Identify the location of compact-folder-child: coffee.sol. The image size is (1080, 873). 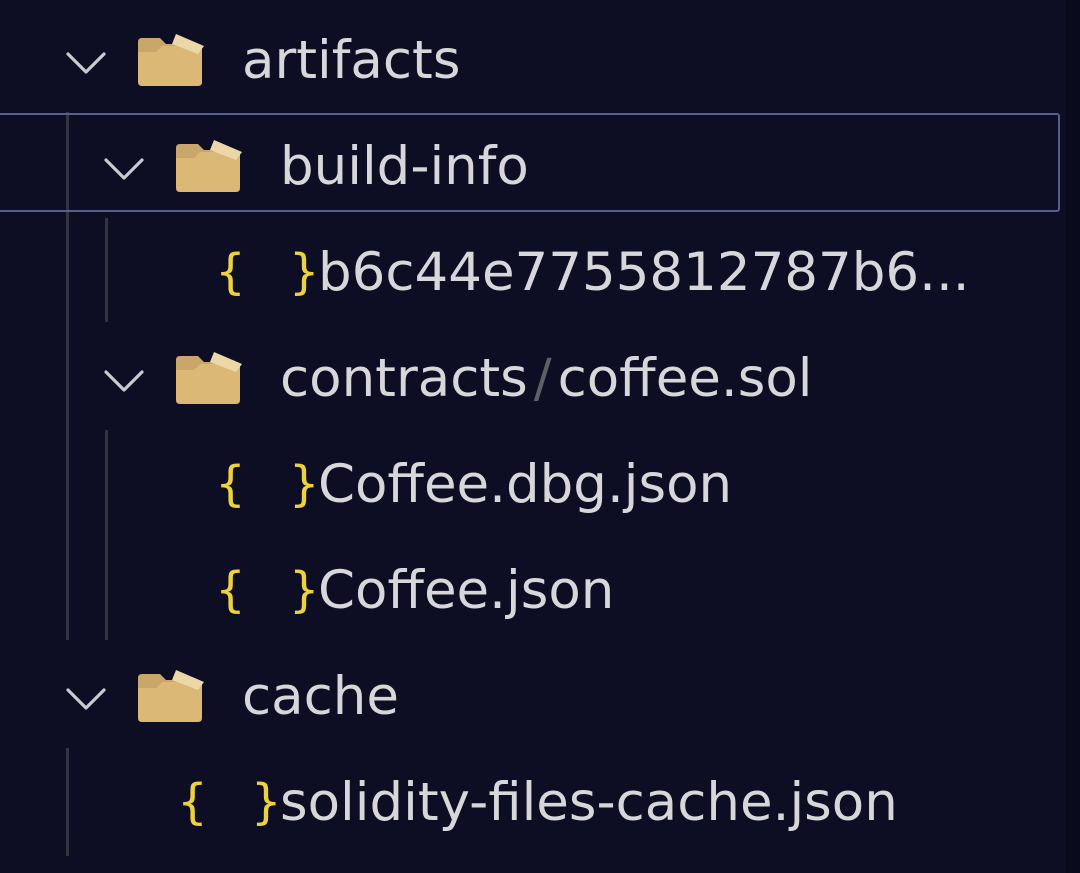
(685, 378).